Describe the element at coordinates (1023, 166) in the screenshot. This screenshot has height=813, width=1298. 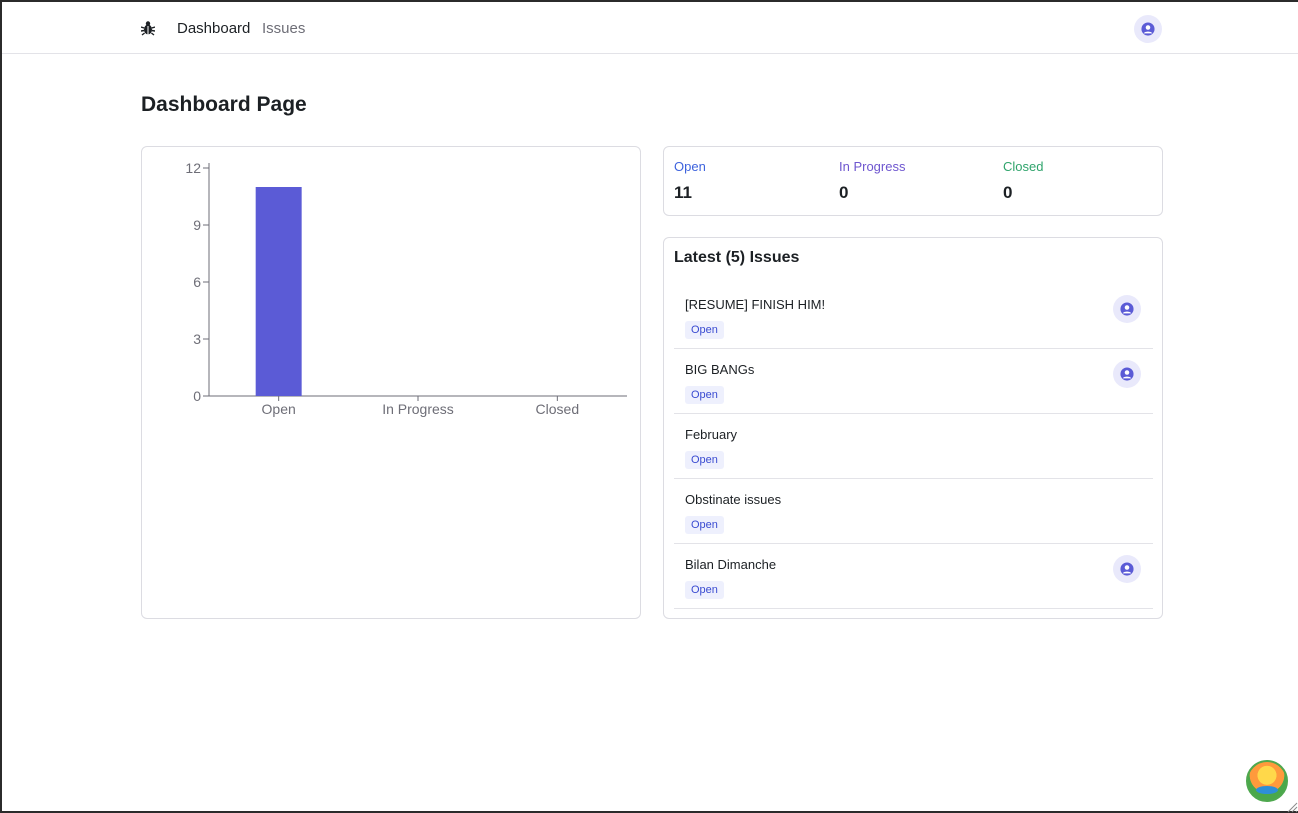
I see `stat-closed-label: Closed` at that location.